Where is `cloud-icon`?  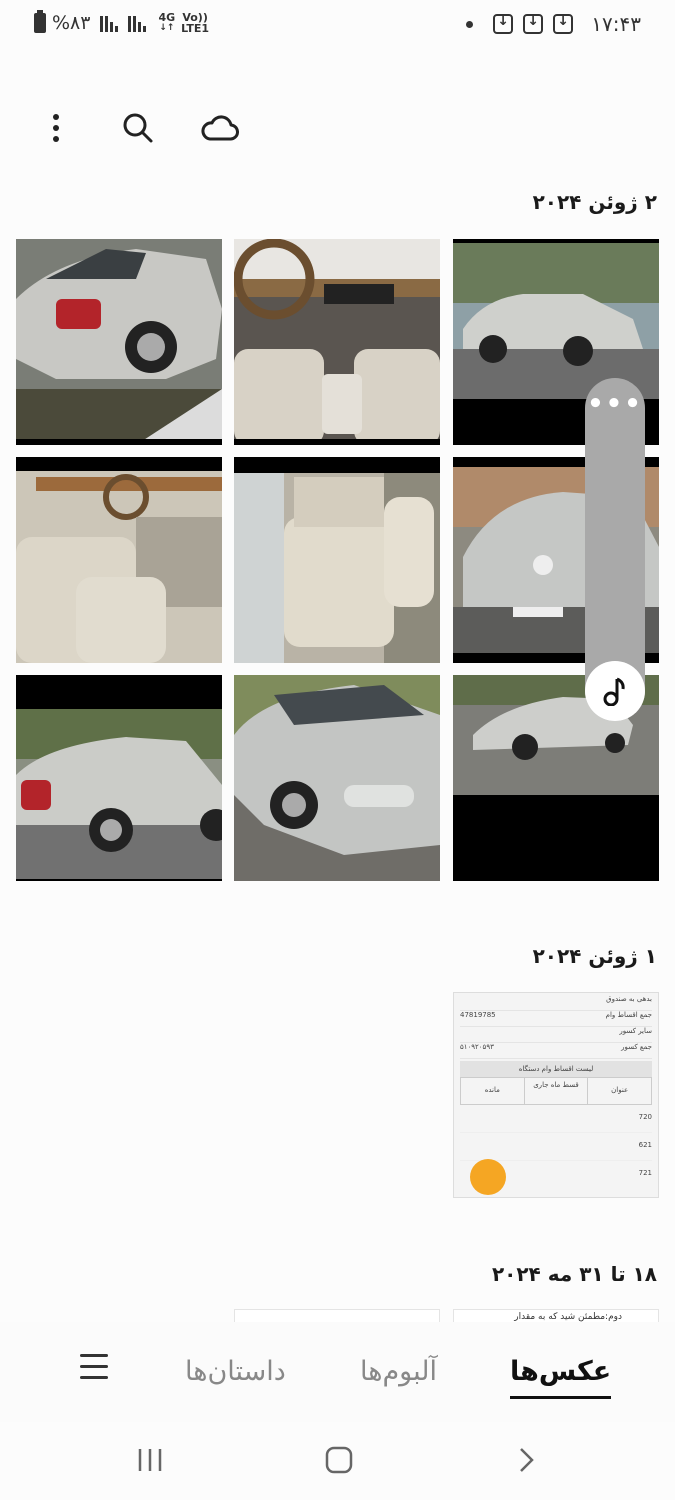 cloud-icon is located at coordinates (220, 128).